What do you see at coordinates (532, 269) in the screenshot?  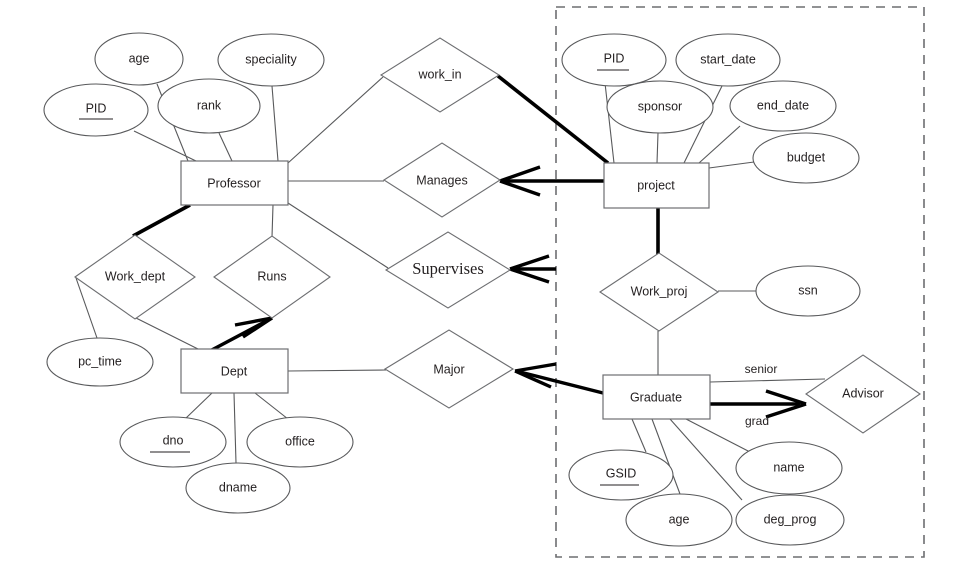 I see `supervises-edges` at bounding box center [532, 269].